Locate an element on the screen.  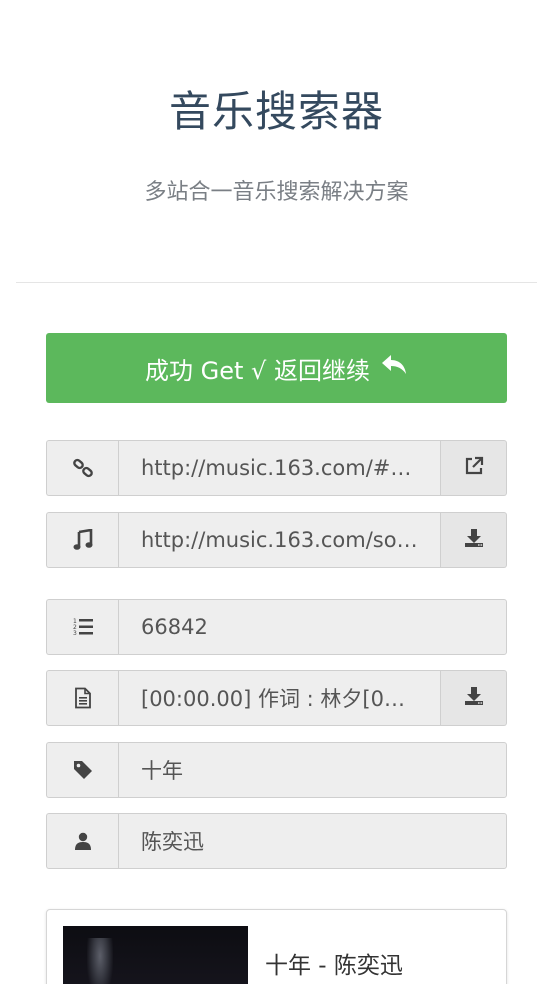
song-title-group: 十年 is located at coordinates (276, 770).